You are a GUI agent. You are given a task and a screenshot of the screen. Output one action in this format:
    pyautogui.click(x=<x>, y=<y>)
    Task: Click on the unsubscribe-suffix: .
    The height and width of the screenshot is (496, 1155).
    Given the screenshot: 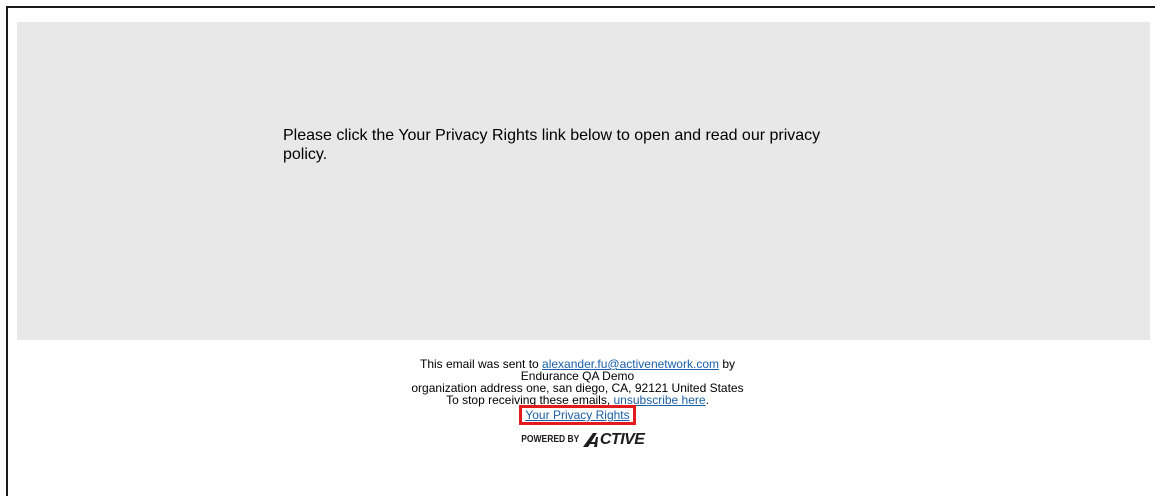 What is the action you would take?
    pyautogui.click(x=707, y=400)
    